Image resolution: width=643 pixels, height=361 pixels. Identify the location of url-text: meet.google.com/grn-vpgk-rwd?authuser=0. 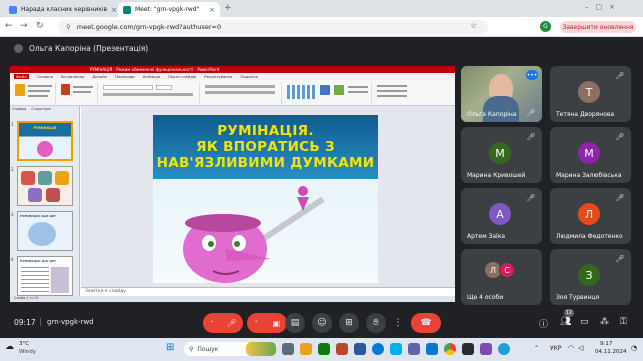
(149, 27).